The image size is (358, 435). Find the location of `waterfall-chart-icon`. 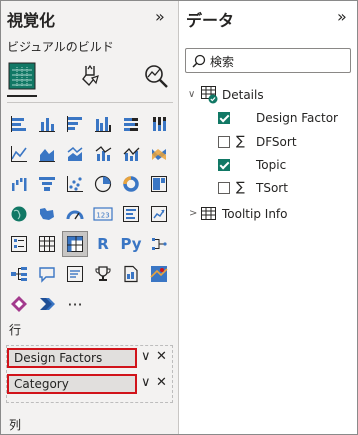

waterfall-chart-icon is located at coordinates (19, 184).